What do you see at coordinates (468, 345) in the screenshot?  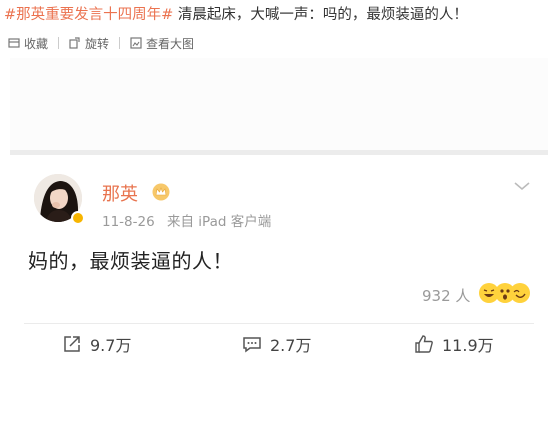 I see `like-count: 11.9万` at bounding box center [468, 345].